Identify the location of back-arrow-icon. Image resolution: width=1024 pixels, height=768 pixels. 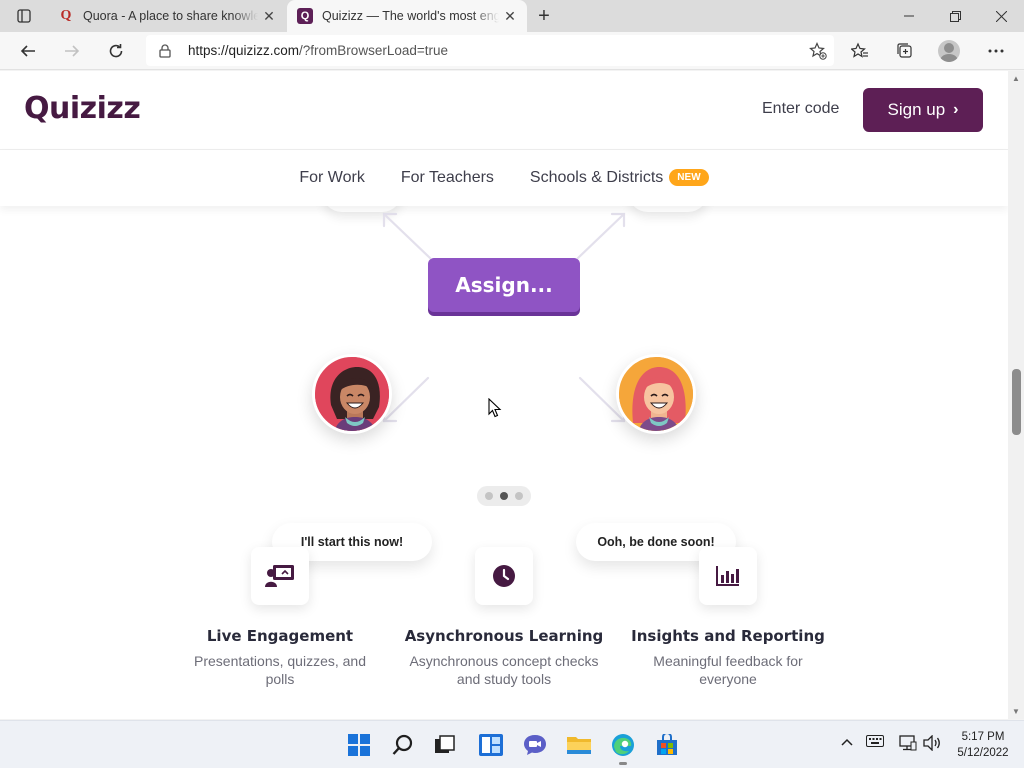
(28, 51).